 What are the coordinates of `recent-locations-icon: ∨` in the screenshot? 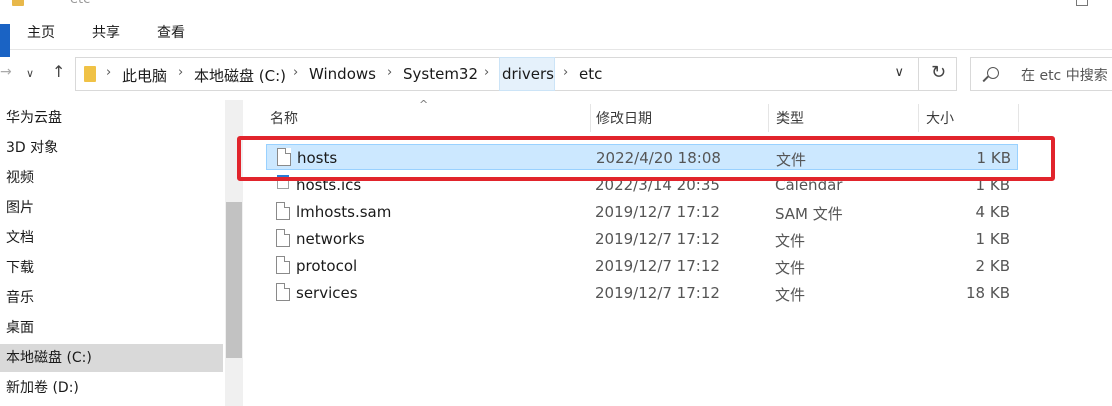 It's located at (30, 73).